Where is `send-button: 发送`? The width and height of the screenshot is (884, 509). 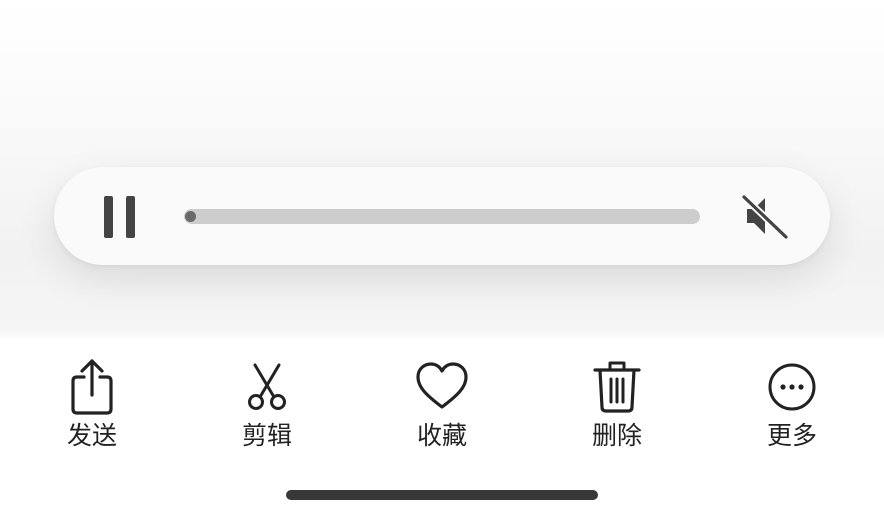 send-button: 发送 is located at coordinates (92, 410).